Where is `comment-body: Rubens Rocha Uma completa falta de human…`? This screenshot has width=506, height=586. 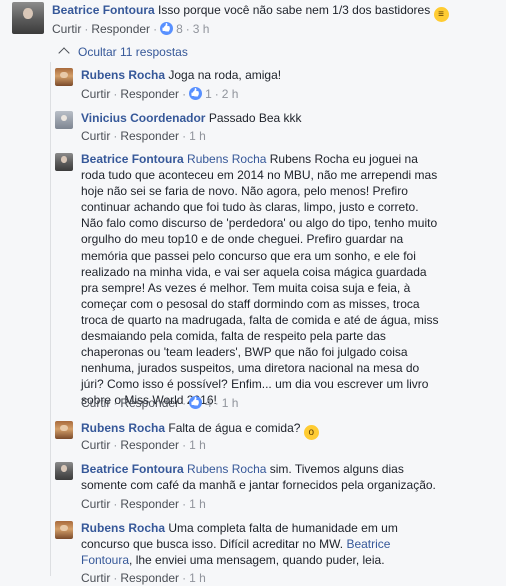
comment-body: Rubens Rocha Uma completa falta de human… is located at coordinates (261, 544).